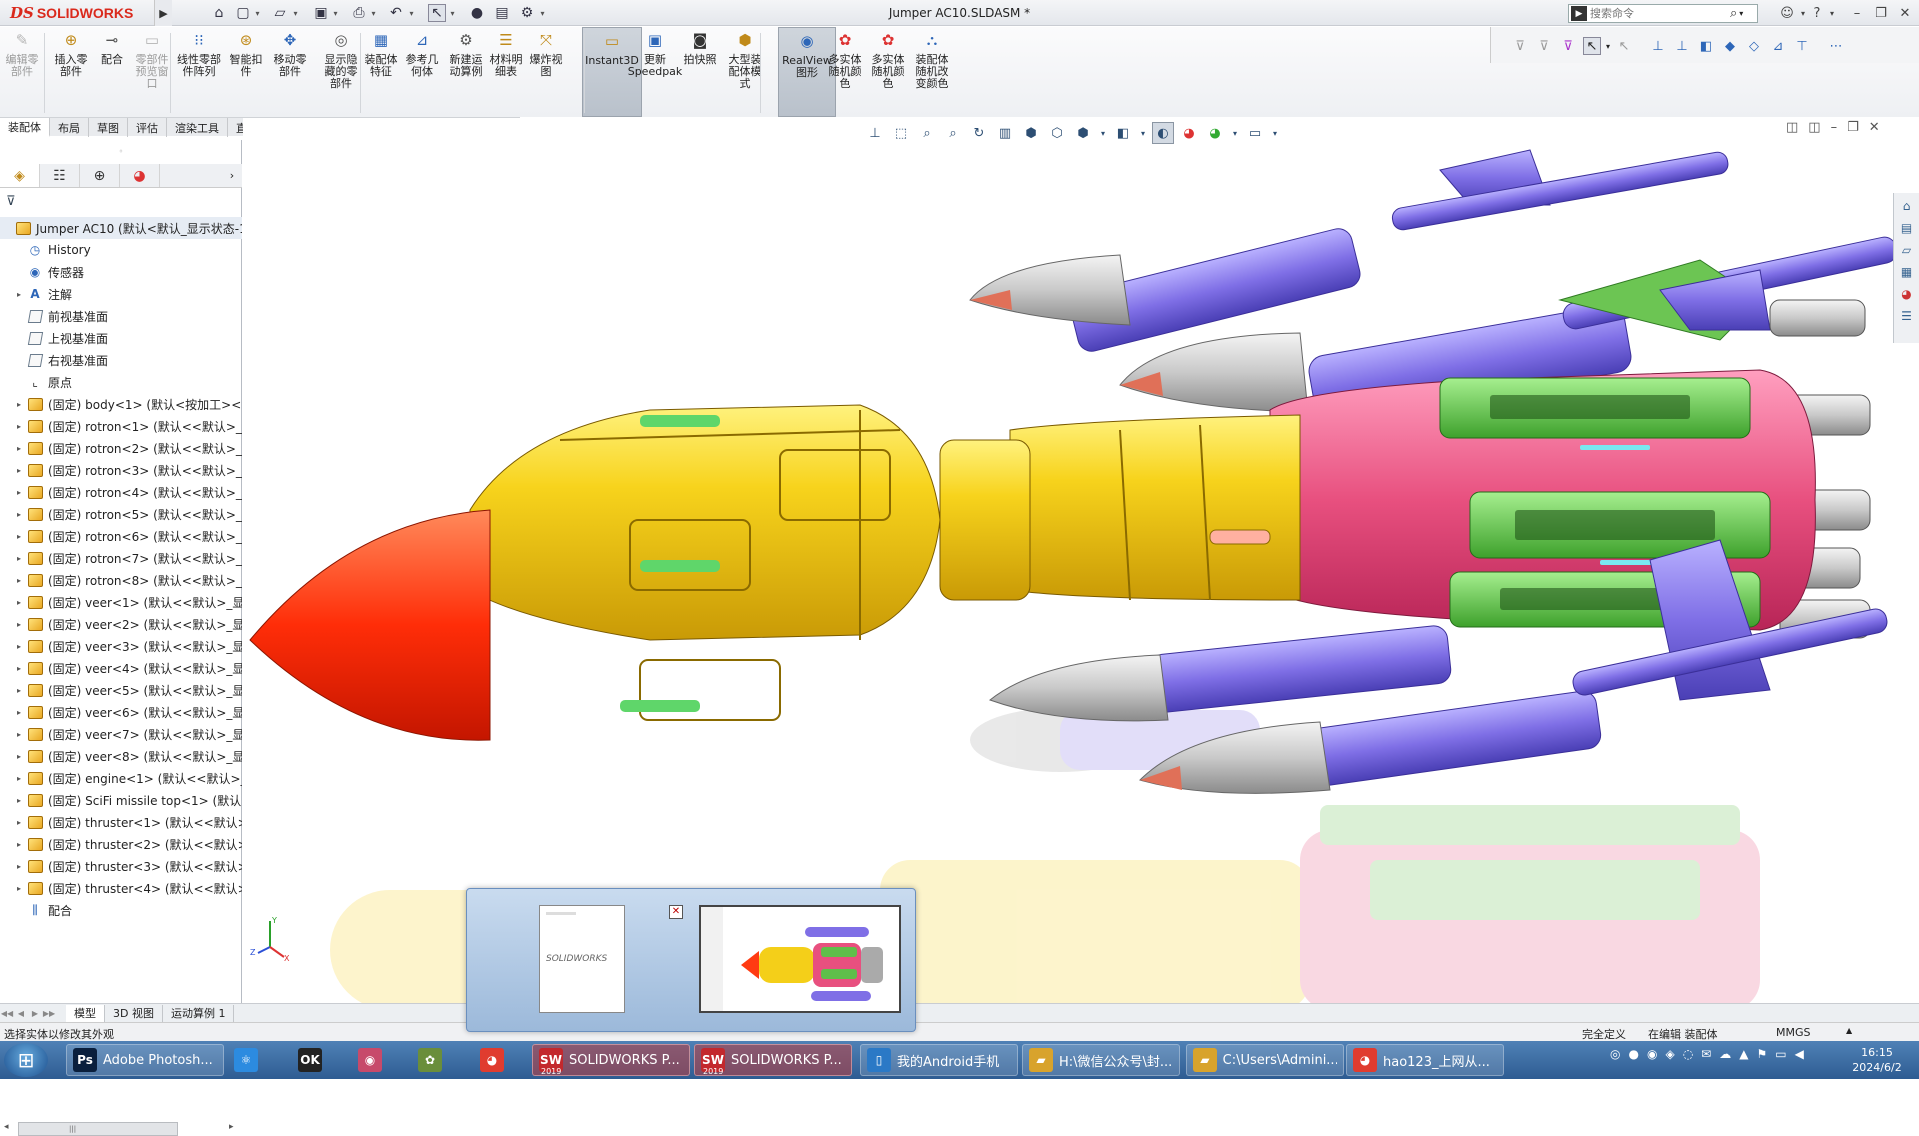  What do you see at coordinates (1123, 133) in the screenshot?
I see `edit-appearance-icon: ◧` at bounding box center [1123, 133].